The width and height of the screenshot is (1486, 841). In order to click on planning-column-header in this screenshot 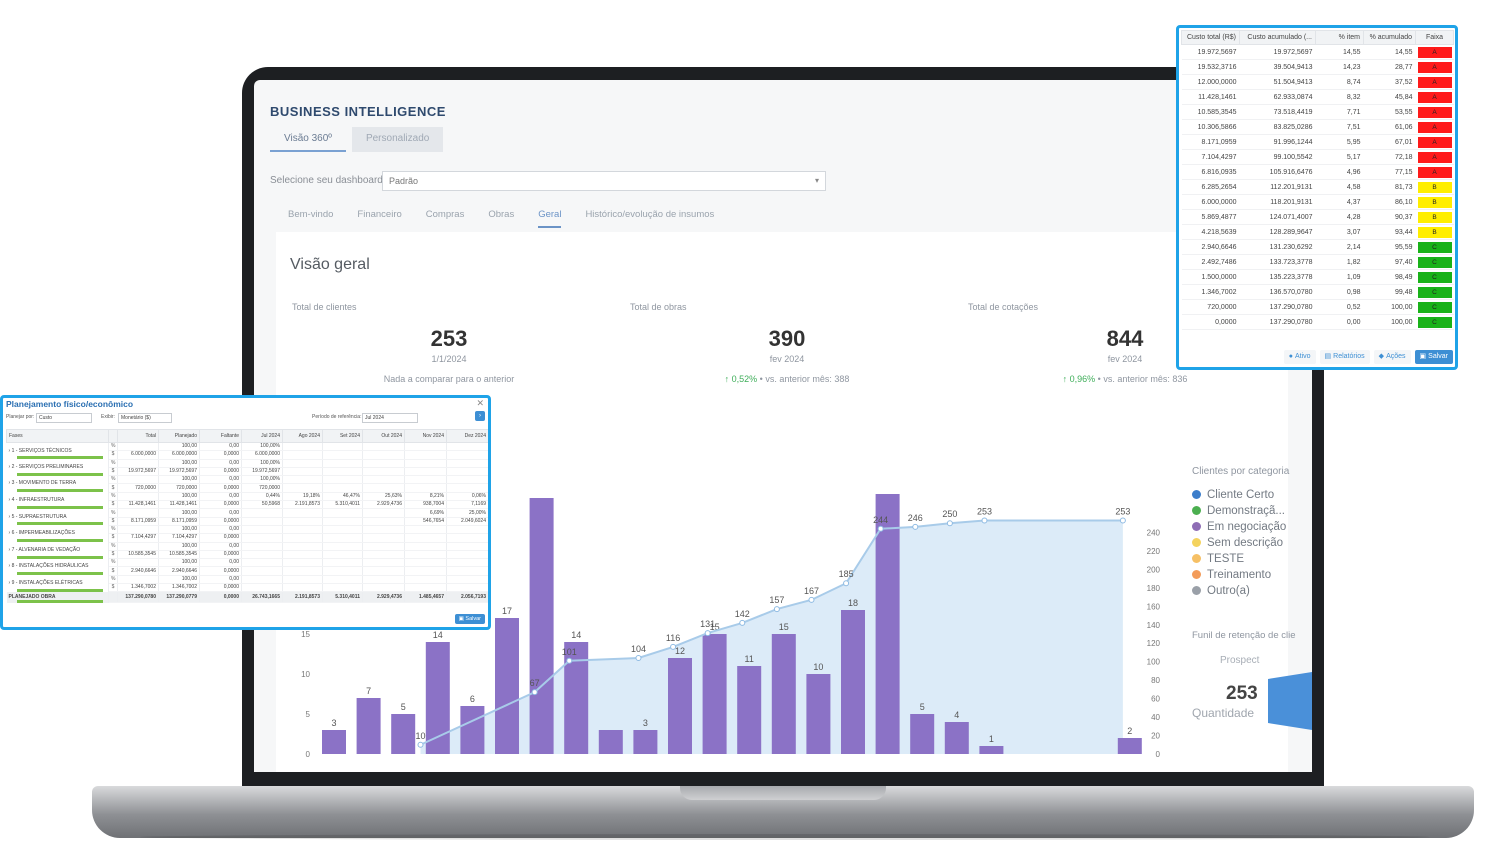, I will do `click(113, 436)`.